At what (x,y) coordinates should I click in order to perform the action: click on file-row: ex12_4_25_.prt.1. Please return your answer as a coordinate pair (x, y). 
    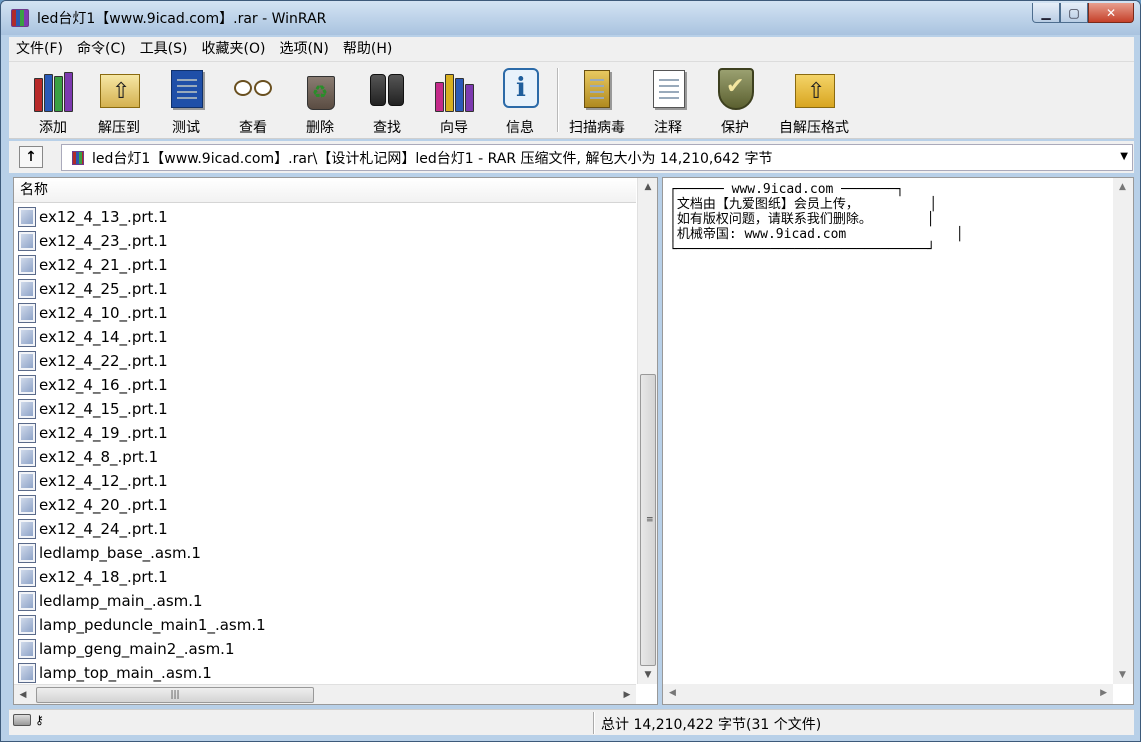
    Looking at the image, I should click on (325, 289).